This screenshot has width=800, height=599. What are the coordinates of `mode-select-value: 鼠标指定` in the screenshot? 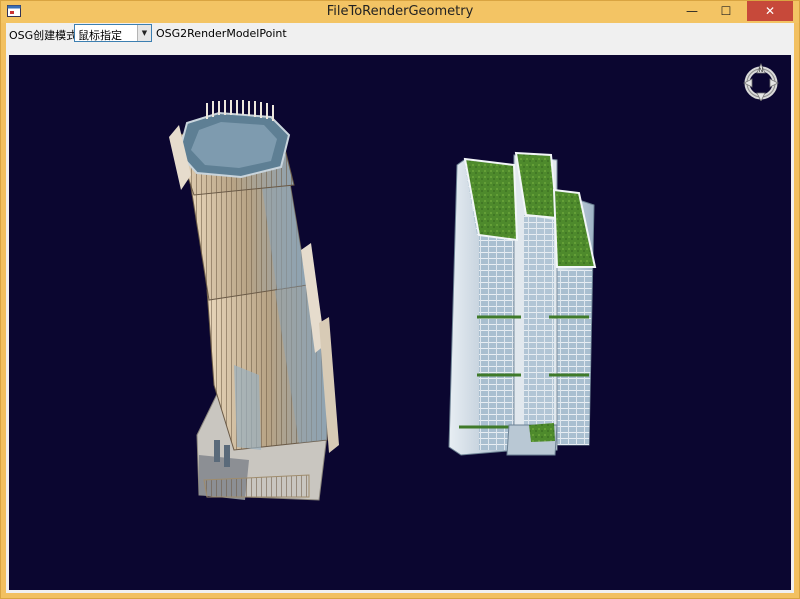 It's located at (100, 35).